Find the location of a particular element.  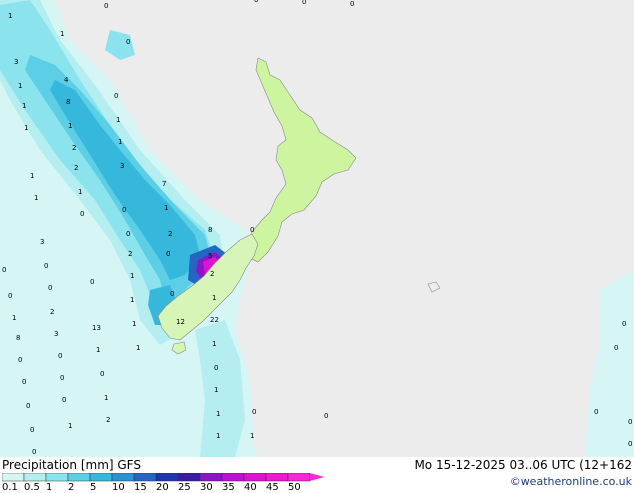

color-scale-tick: 0.5 is located at coordinates (32, 487).